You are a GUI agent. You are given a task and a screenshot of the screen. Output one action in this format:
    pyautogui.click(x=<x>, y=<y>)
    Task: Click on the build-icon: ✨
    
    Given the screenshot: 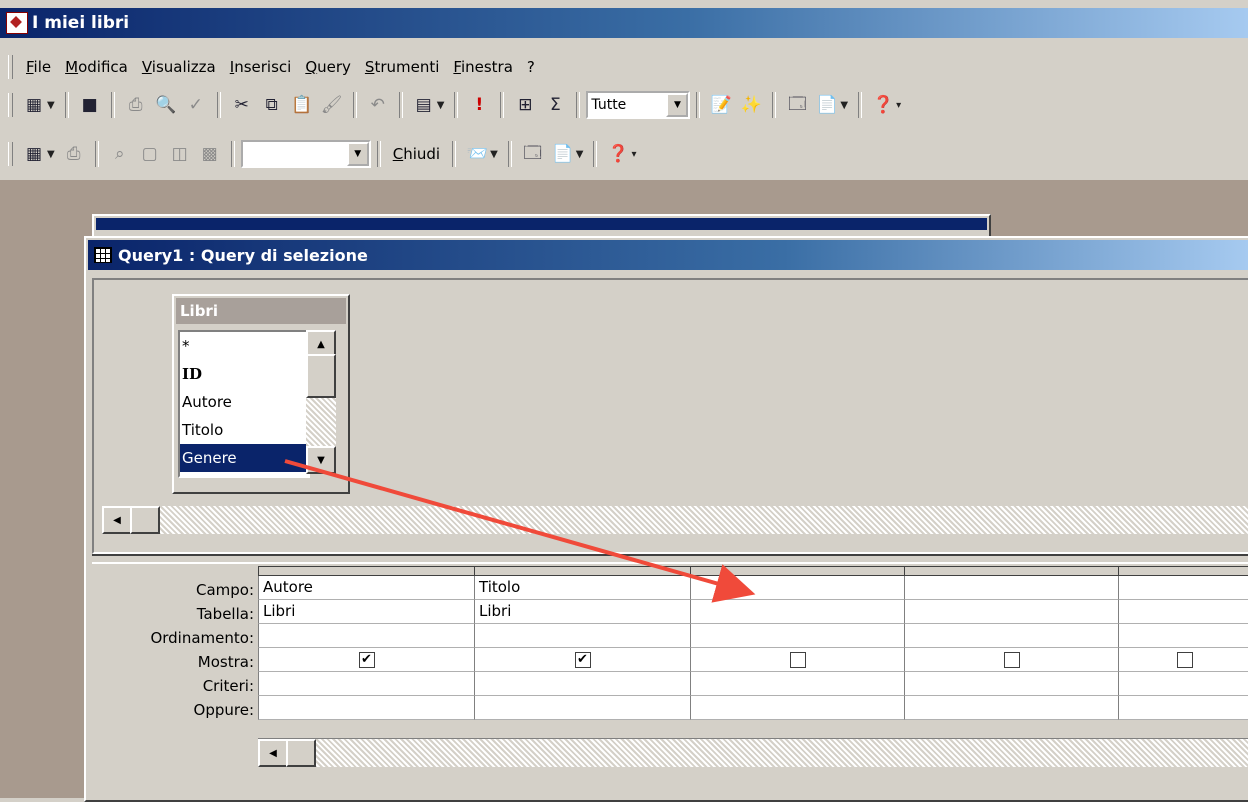 What is the action you would take?
    pyautogui.click(x=751, y=105)
    